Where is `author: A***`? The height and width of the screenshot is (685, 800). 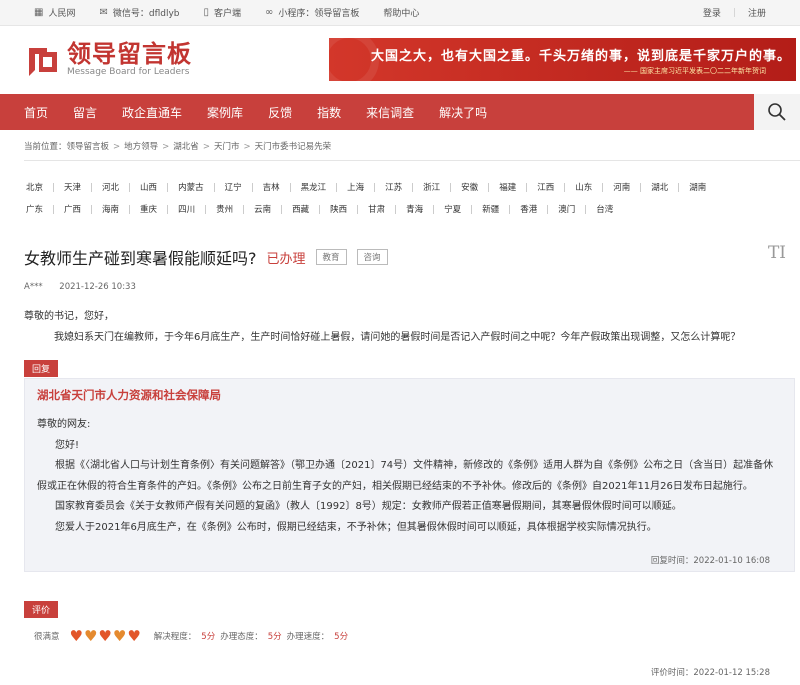 author: A*** is located at coordinates (33, 287).